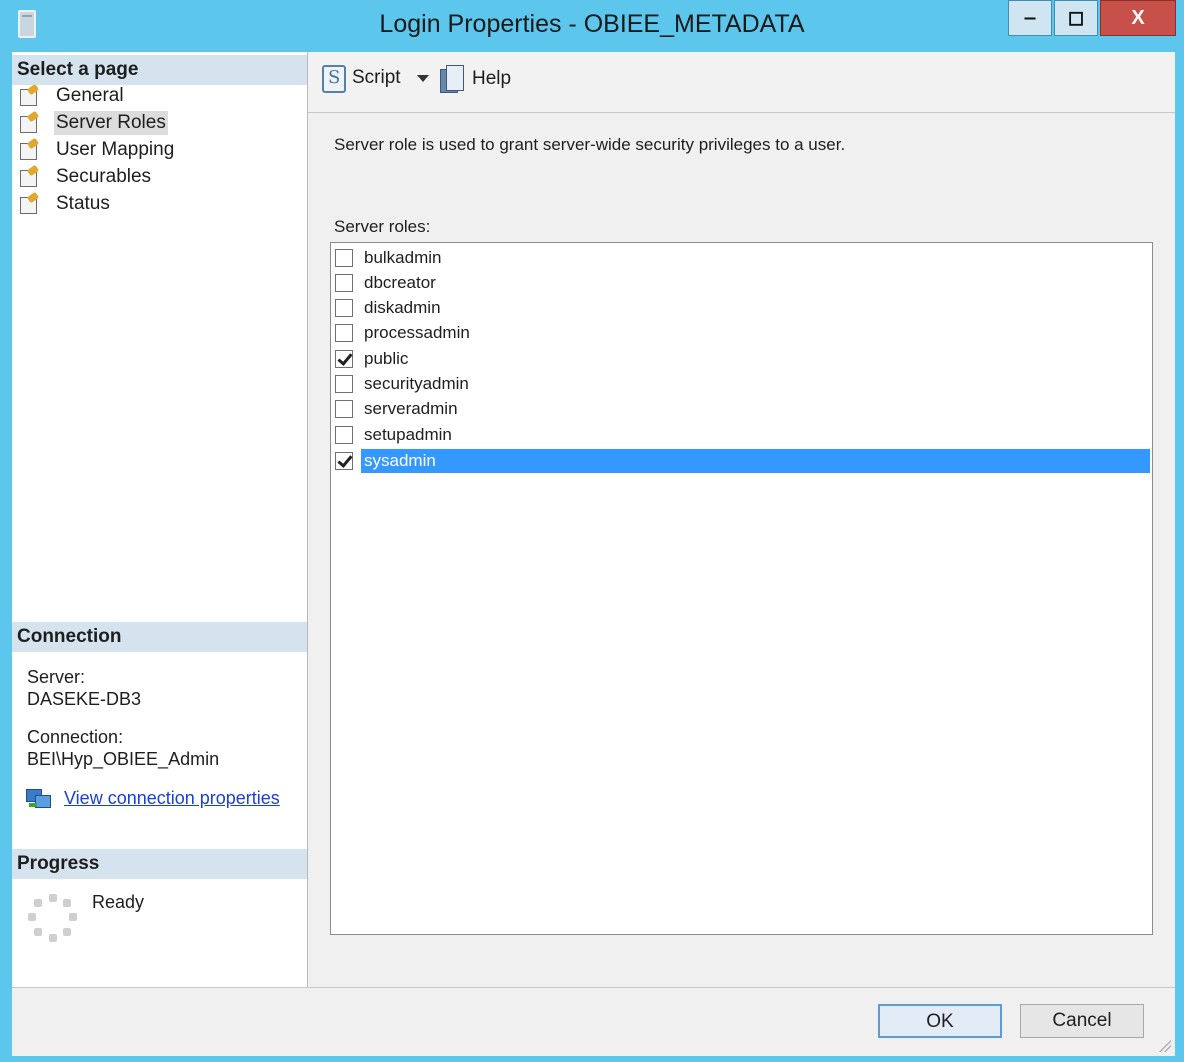 The image size is (1184, 1062). I want to click on progress-spinner-icon, so click(53, 919).